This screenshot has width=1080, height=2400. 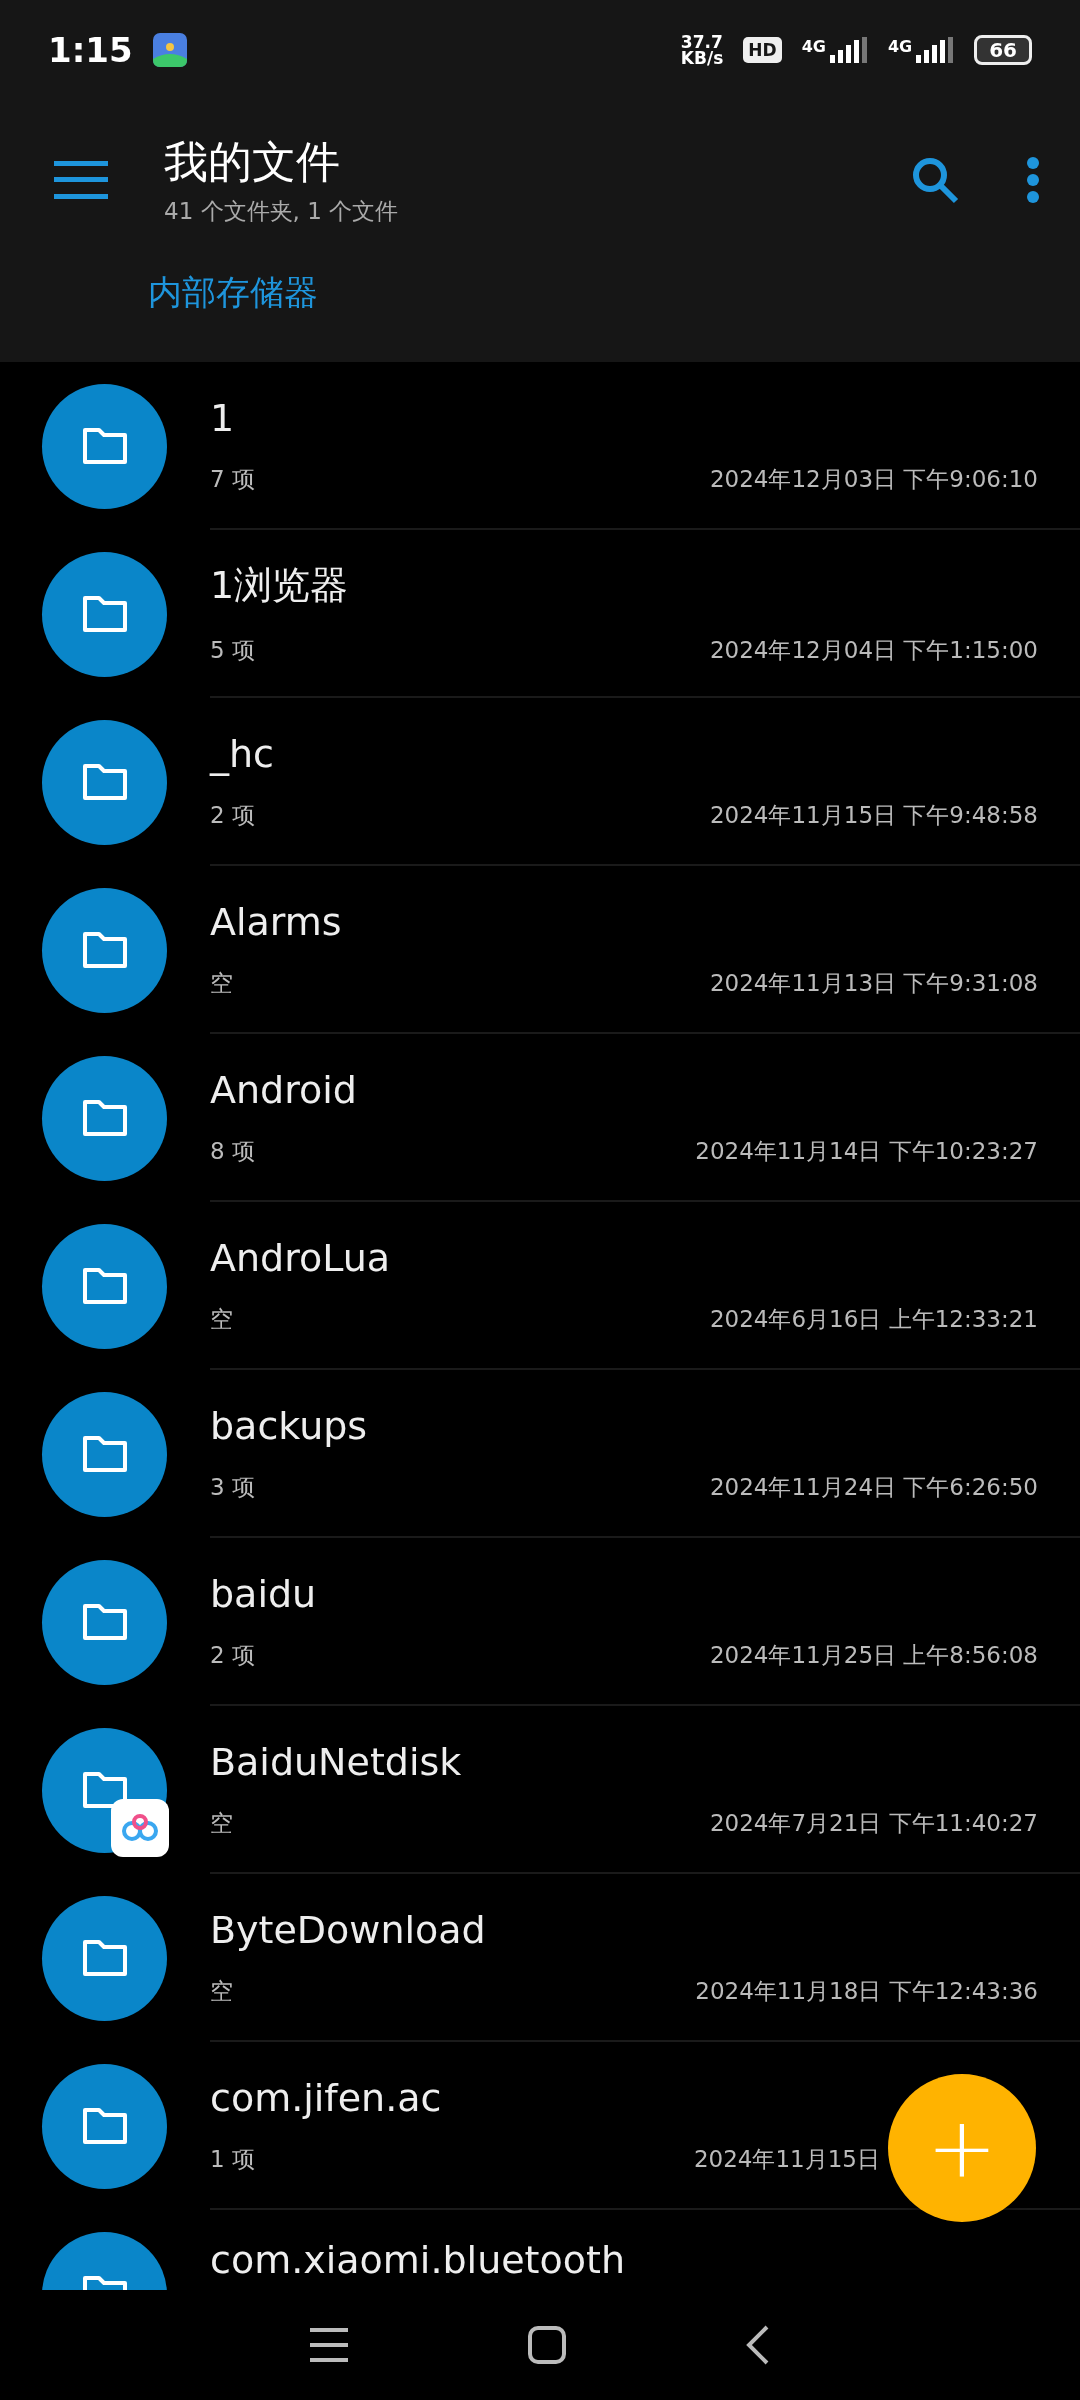 What do you see at coordinates (284, 1089) in the screenshot?
I see `folder-name: Android` at bounding box center [284, 1089].